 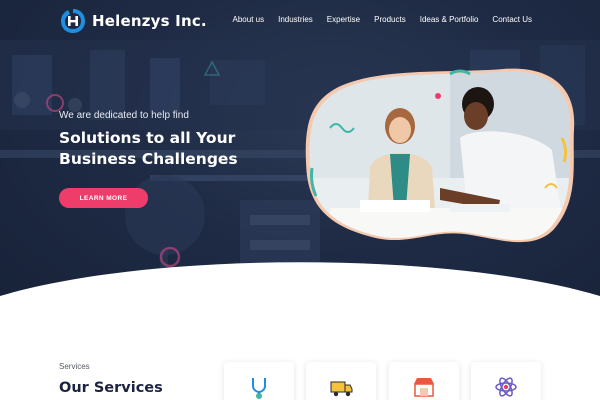 I want to click on service-card-logistics, so click(x=341, y=381).